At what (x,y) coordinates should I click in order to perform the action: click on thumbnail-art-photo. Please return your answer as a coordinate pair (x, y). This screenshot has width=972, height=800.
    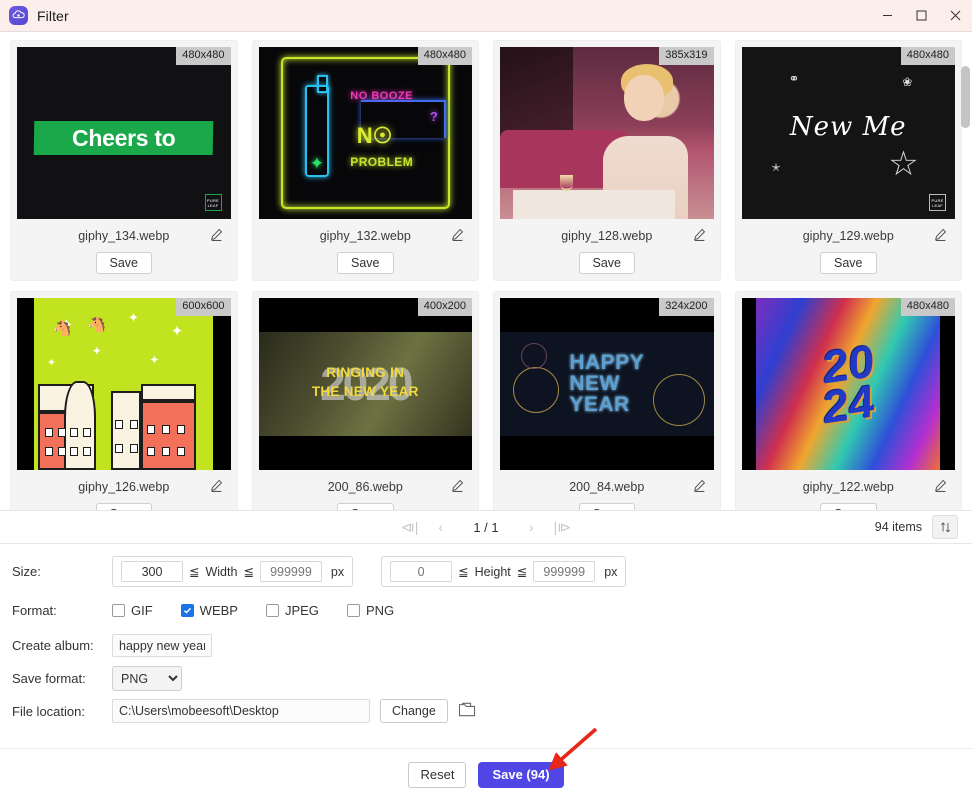
    Looking at the image, I should click on (607, 133).